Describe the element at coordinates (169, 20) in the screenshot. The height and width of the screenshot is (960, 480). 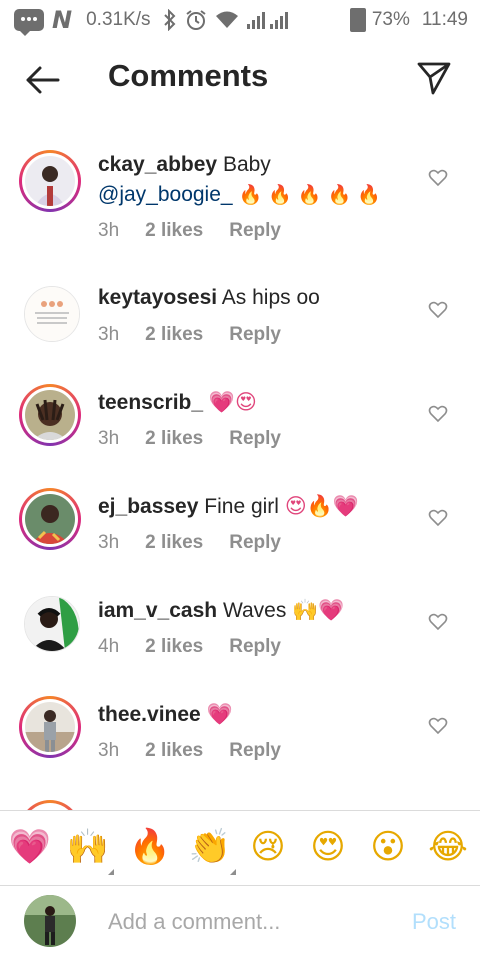
I see `bluetooth-icon` at that location.